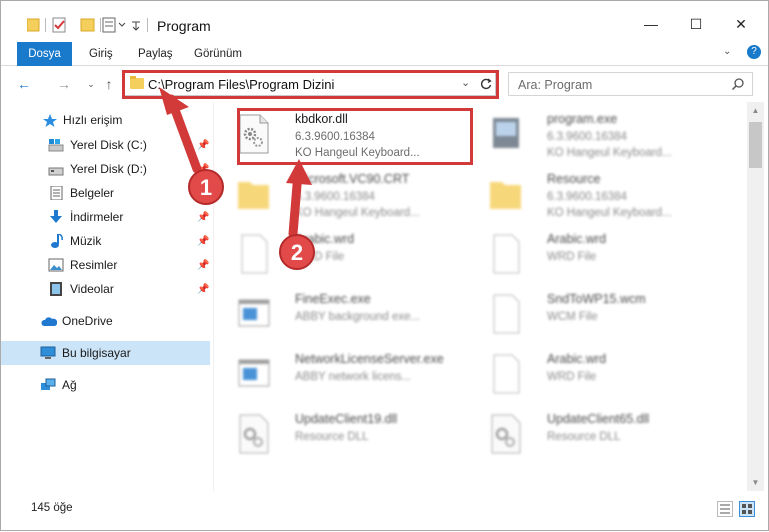 The height and width of the screenshot is (532, 769). I want to click on app-window-icon, so click(254, 313).